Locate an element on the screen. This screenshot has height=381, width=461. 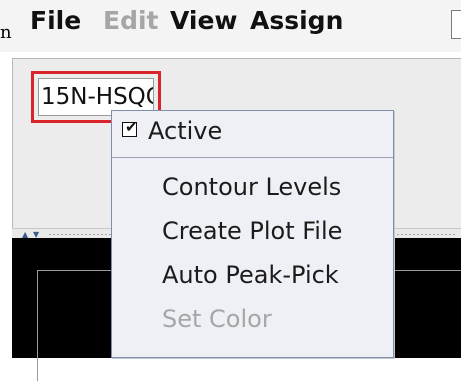
check-icon: ✔ is located at coordinates (131, 127).